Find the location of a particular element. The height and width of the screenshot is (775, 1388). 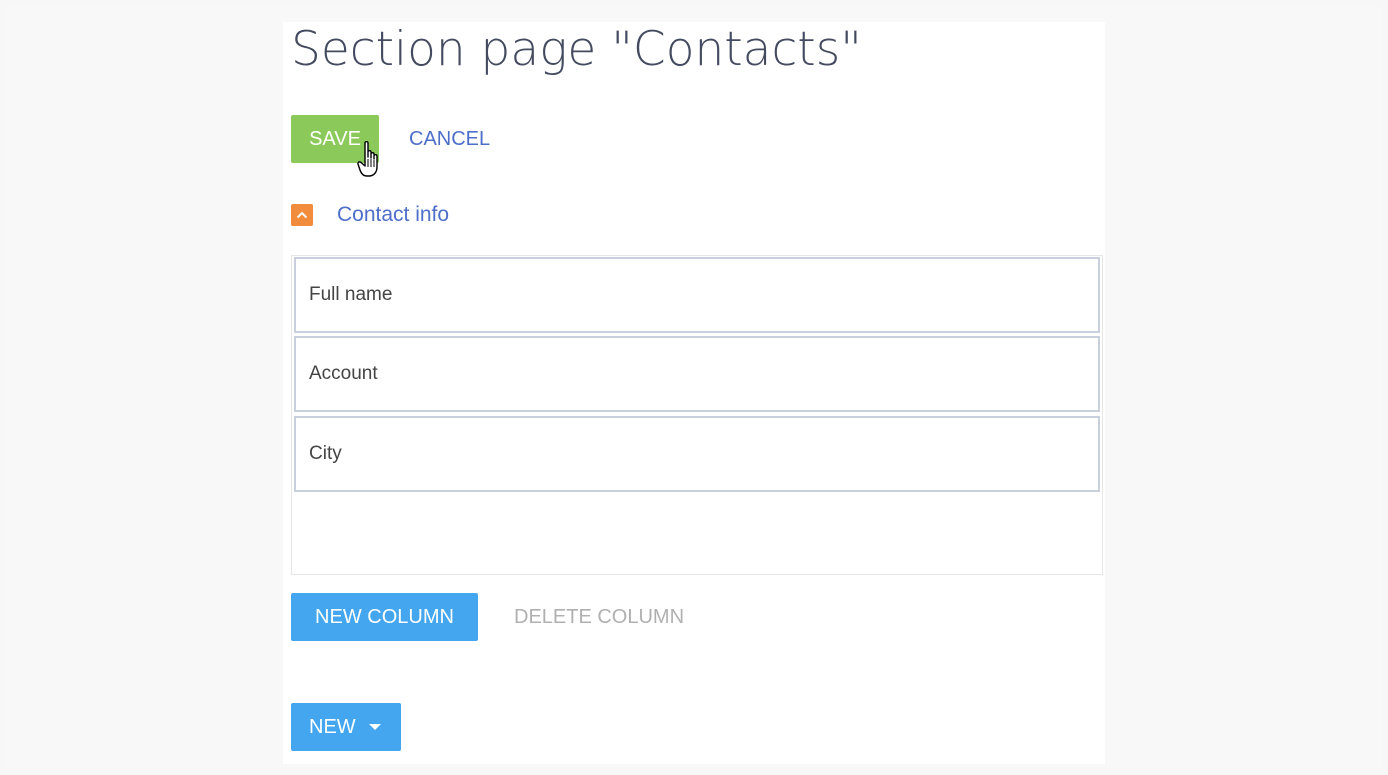

chevron-up-icon is located at coordinates (302, 215).